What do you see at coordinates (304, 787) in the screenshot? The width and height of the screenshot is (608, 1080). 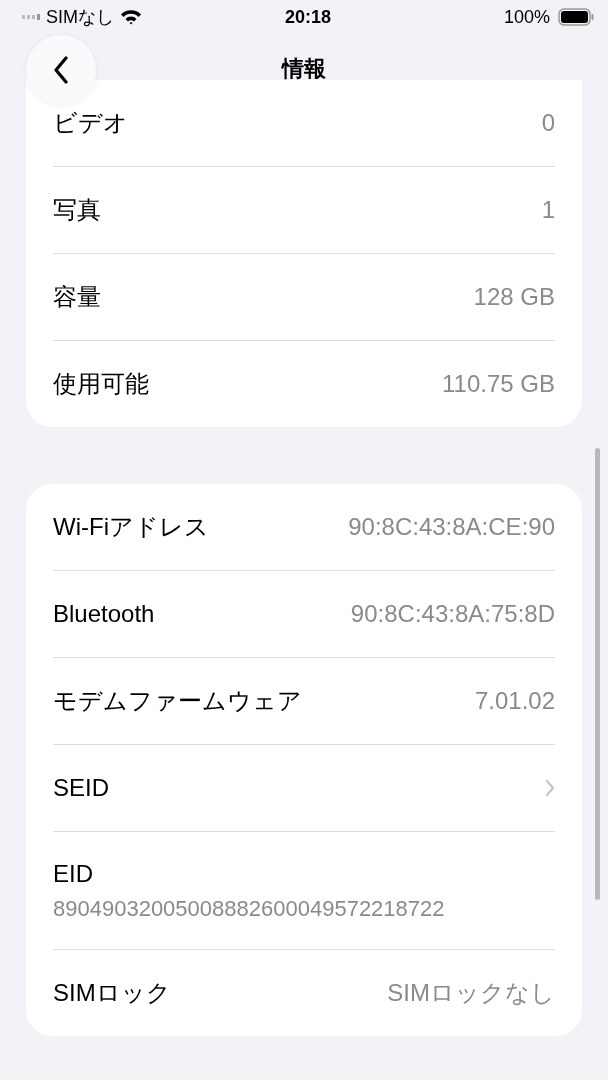 I see `list-row: SEID` at bounding box center [304, 787].